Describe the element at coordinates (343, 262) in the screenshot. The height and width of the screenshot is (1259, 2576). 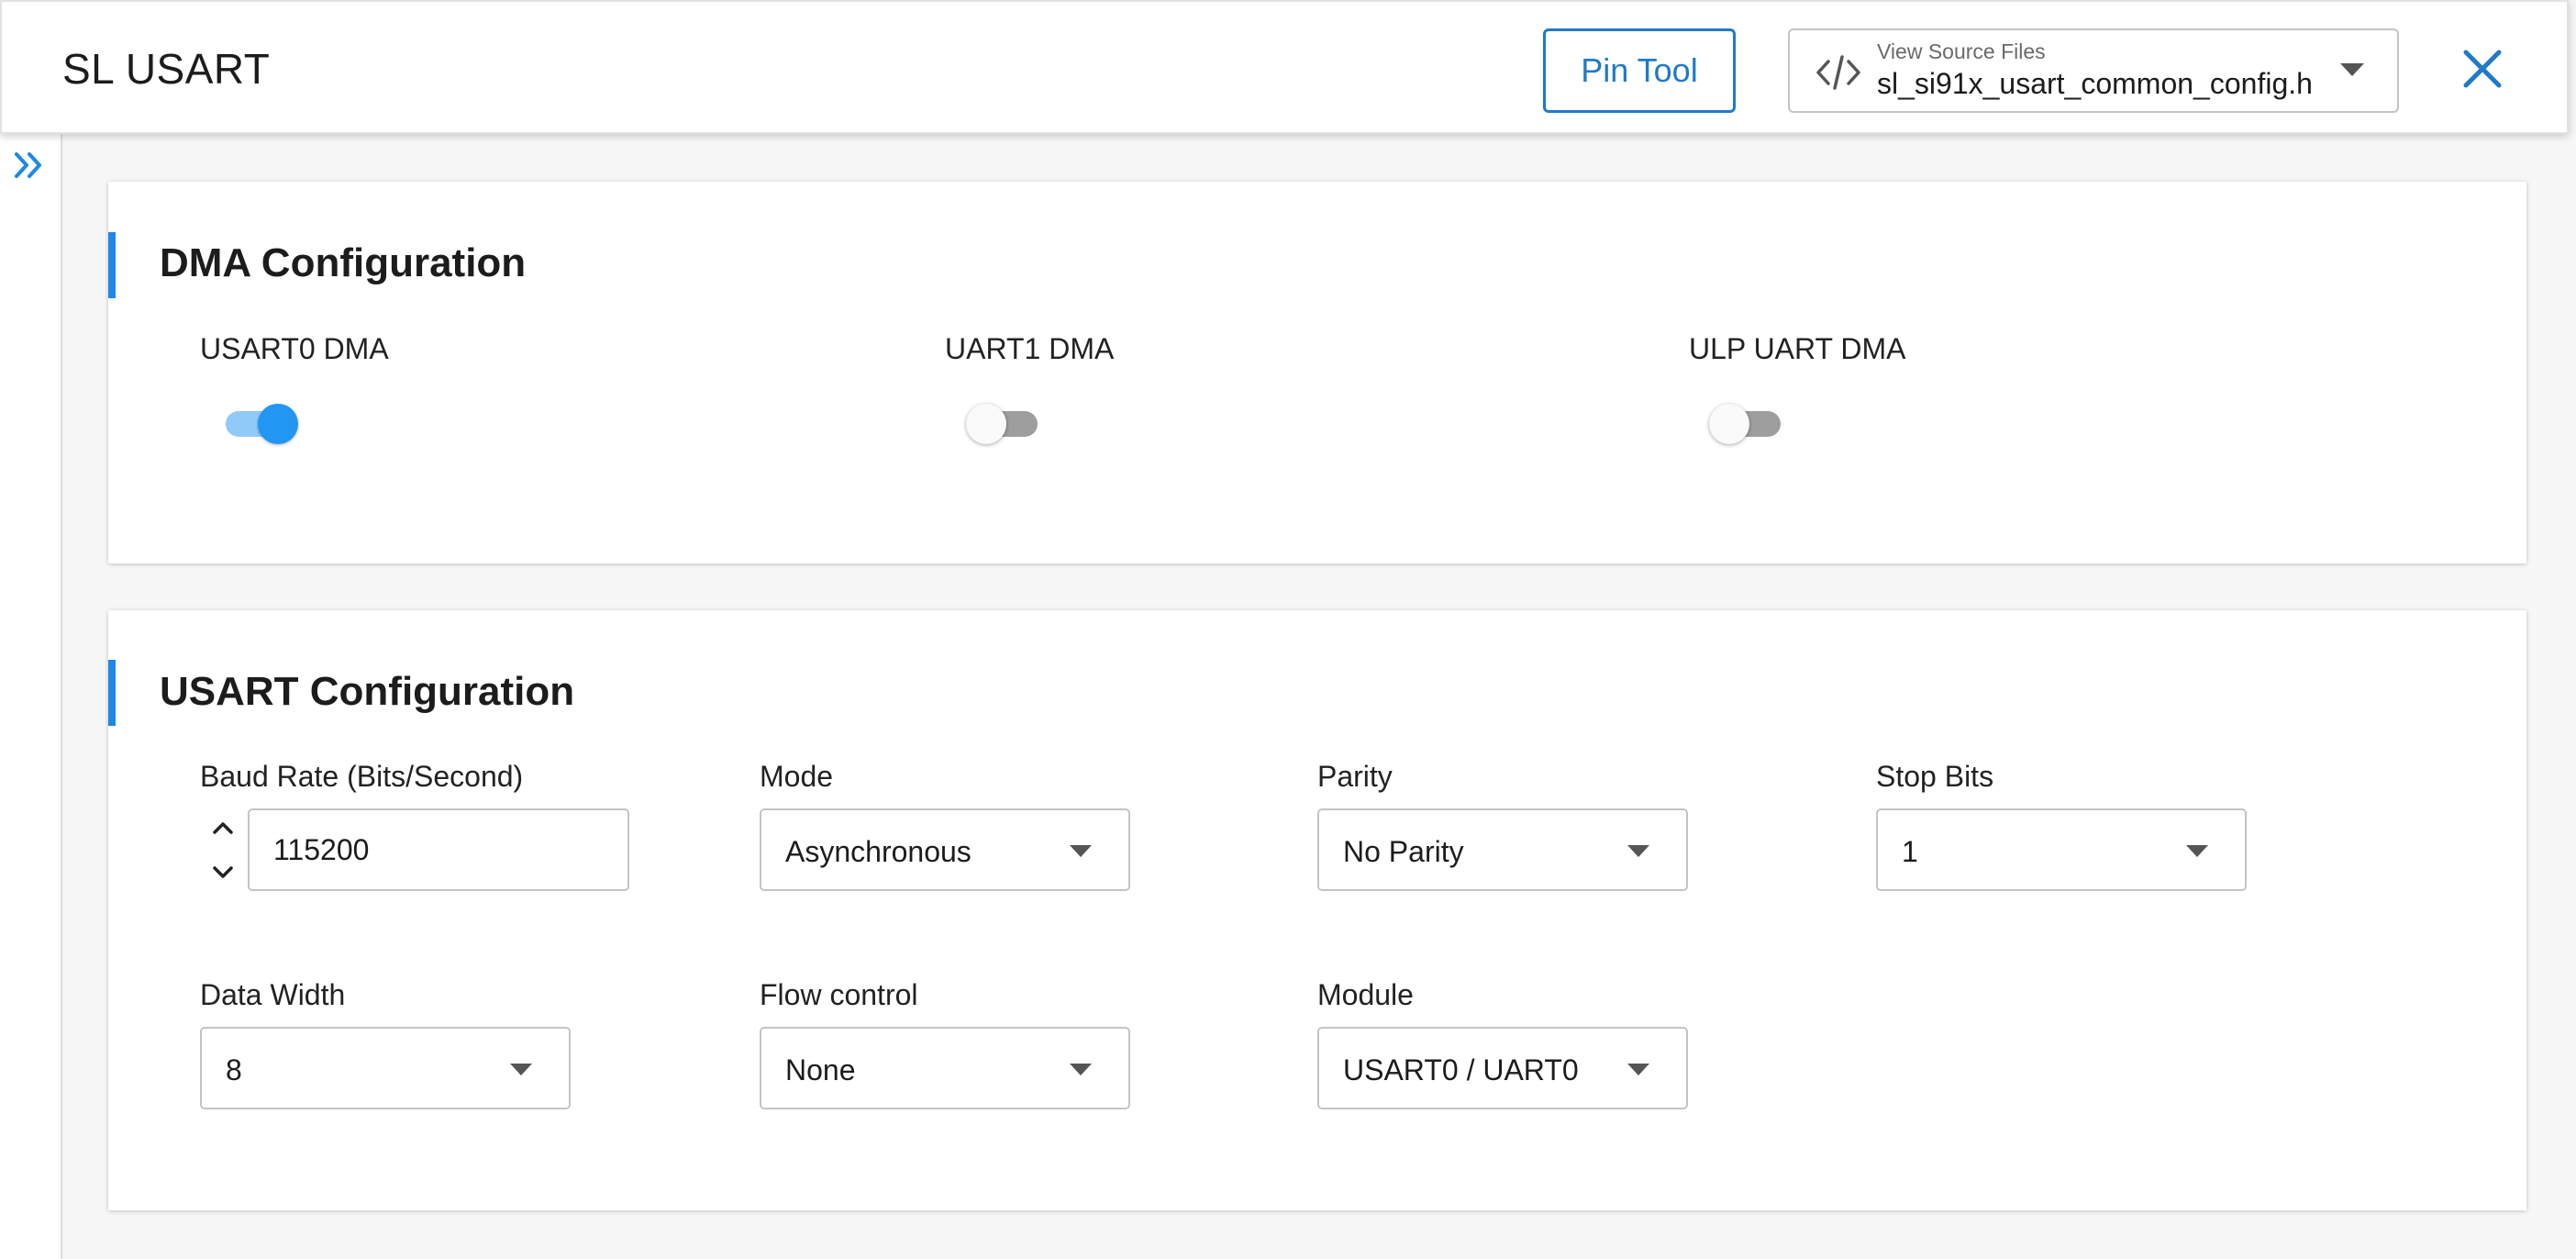
I see `dma-section-title: DMA Configuration` at that location.